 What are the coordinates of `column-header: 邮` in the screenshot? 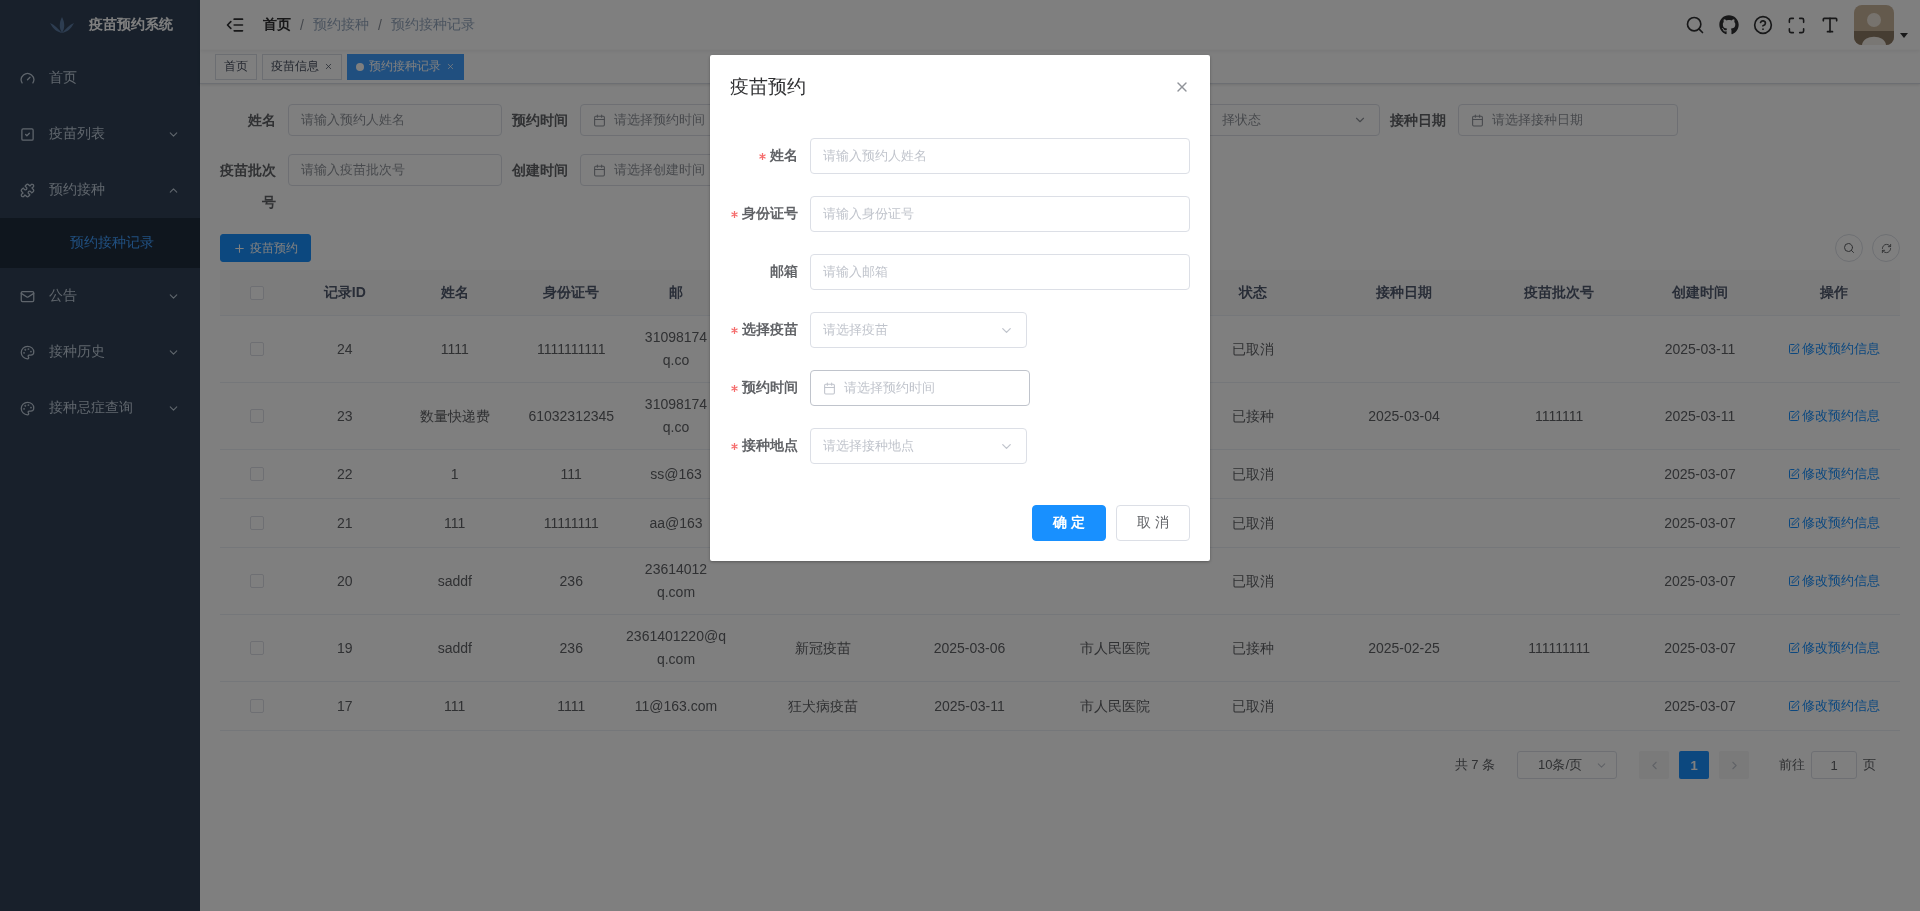 It's located at (676, 292).